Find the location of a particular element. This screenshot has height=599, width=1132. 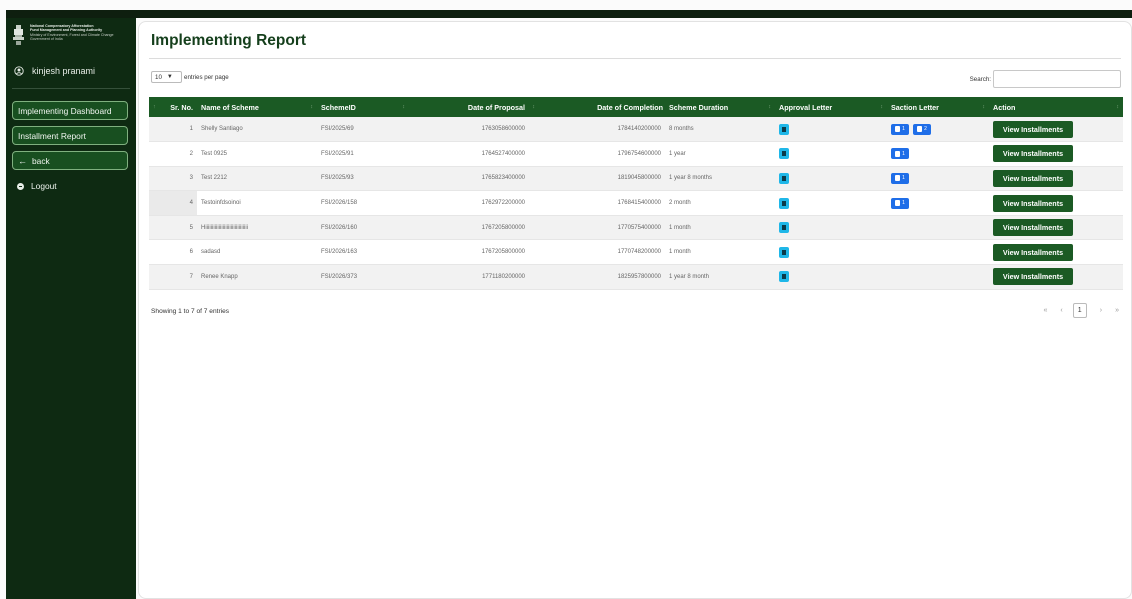

nav-implementing-dashboard: Implementing Dashboard is located at coordinates (70, 110).